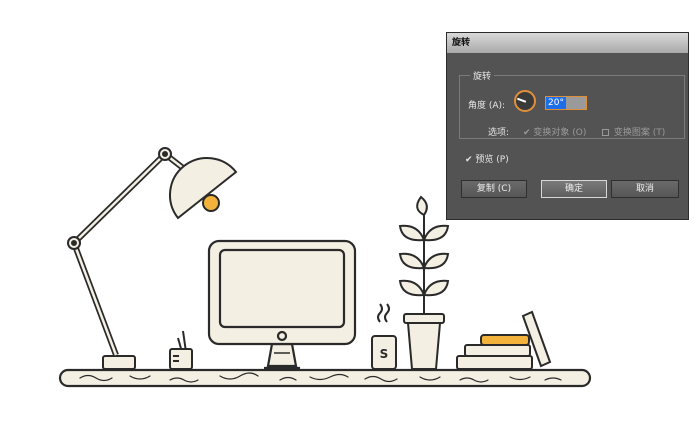 The width and height of the screenshot is (700, 438). I want to click on dialog-title: 旋转, so click(461, 43).